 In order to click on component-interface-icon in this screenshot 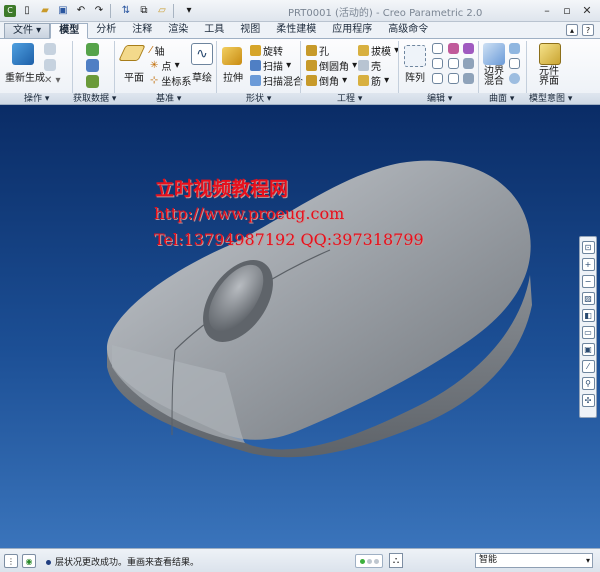, I will do `click(550, 54)`.